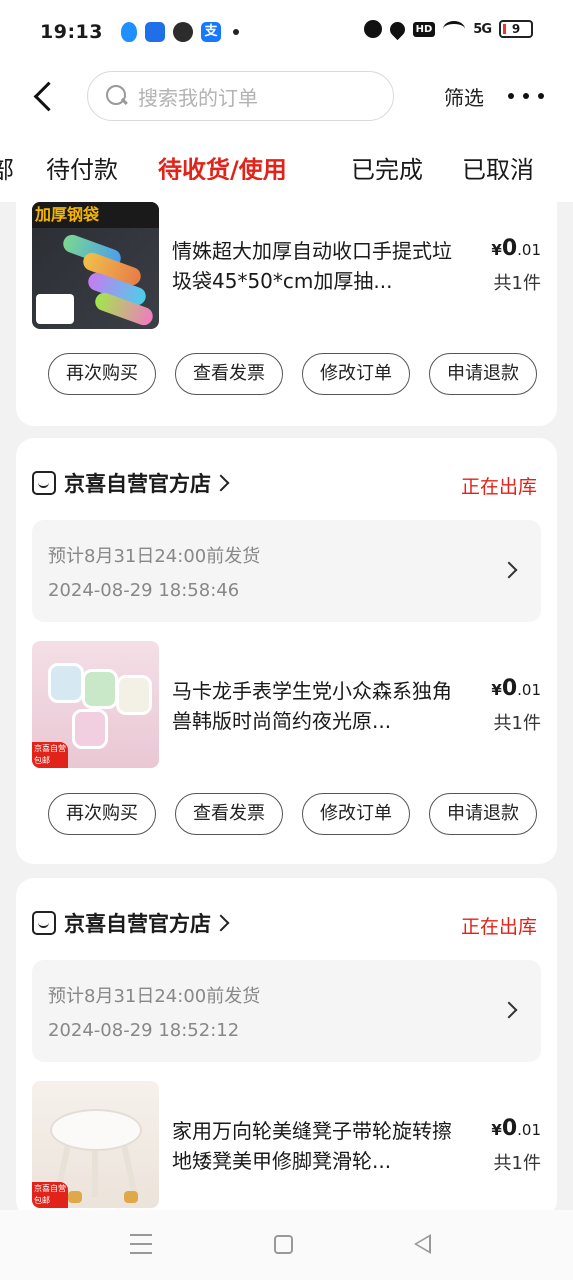 This screenshot has width=573, height=1280. Describe the element at coordinates (55, 309) in the screenshot. I see `product-image-label` at that location.